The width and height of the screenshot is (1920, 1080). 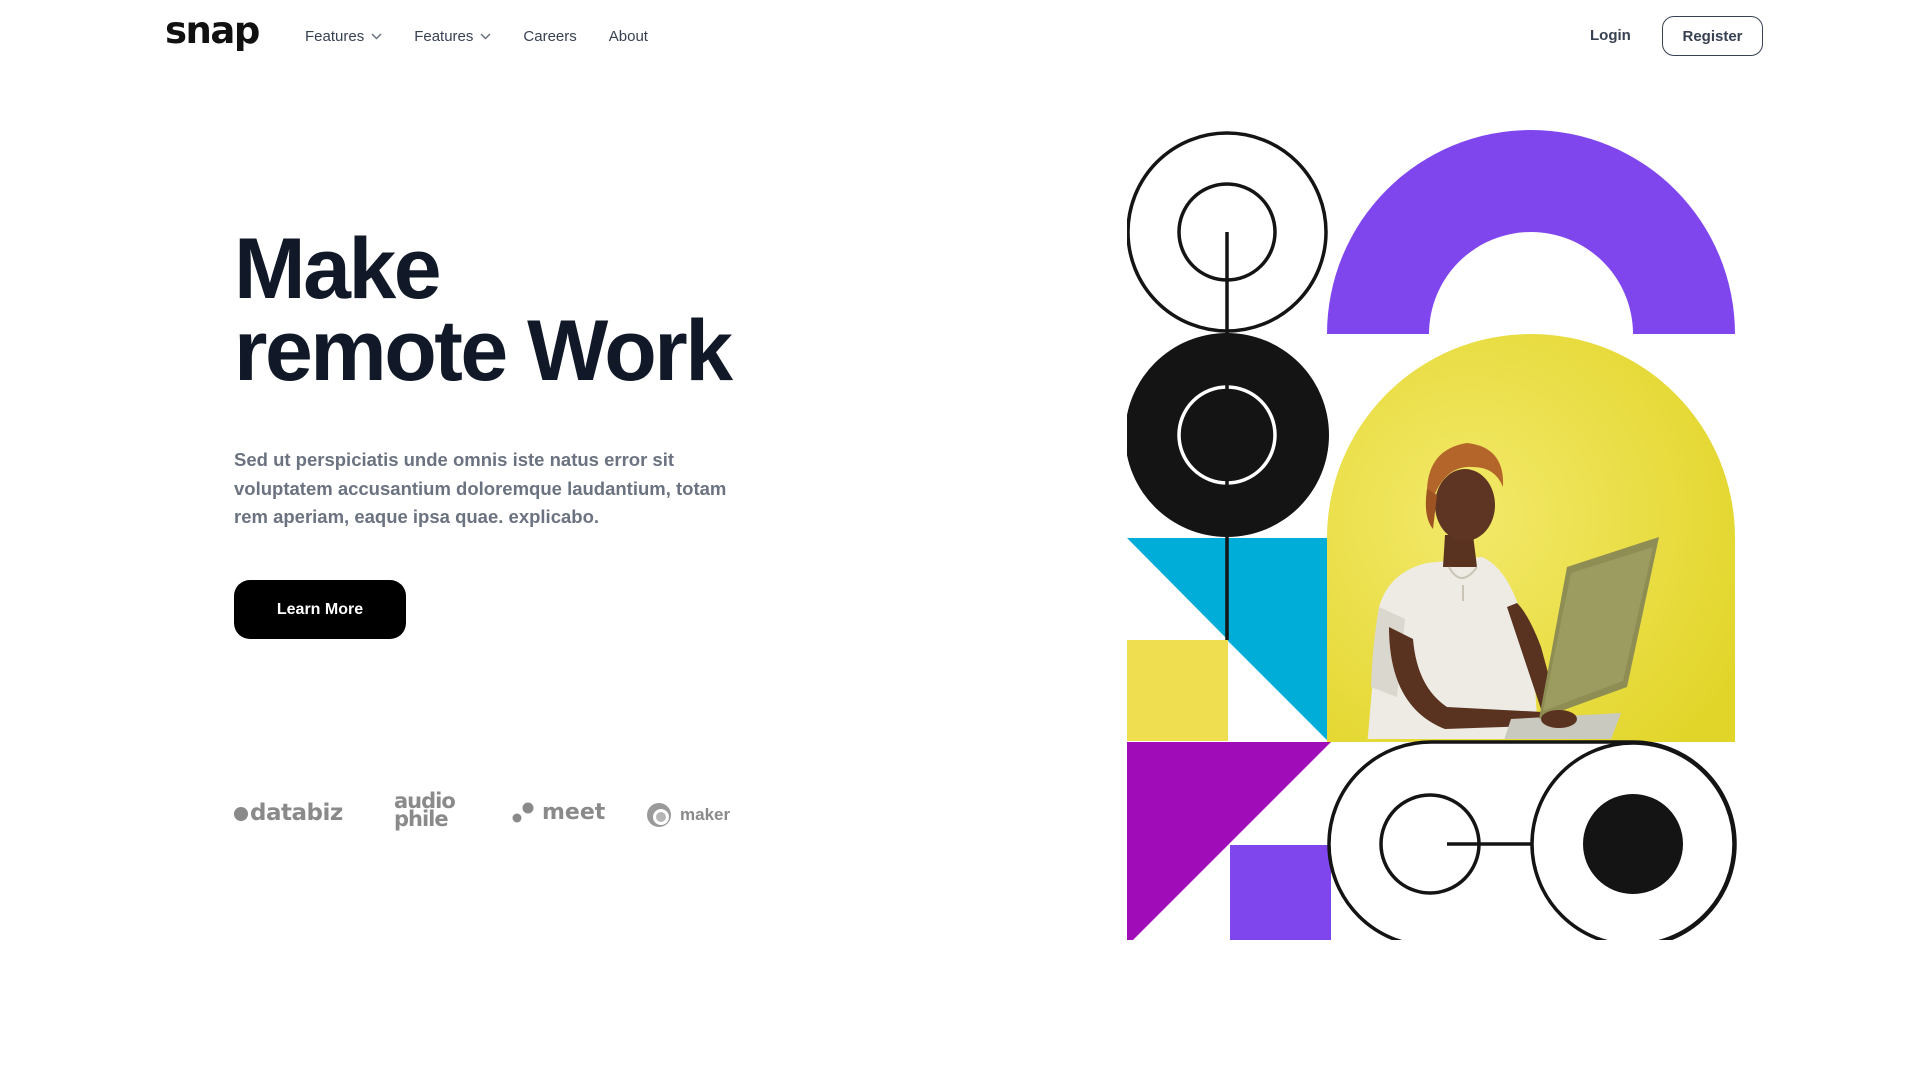 I want to click on nav-item-label: Careers, so click(x=550, y=36).